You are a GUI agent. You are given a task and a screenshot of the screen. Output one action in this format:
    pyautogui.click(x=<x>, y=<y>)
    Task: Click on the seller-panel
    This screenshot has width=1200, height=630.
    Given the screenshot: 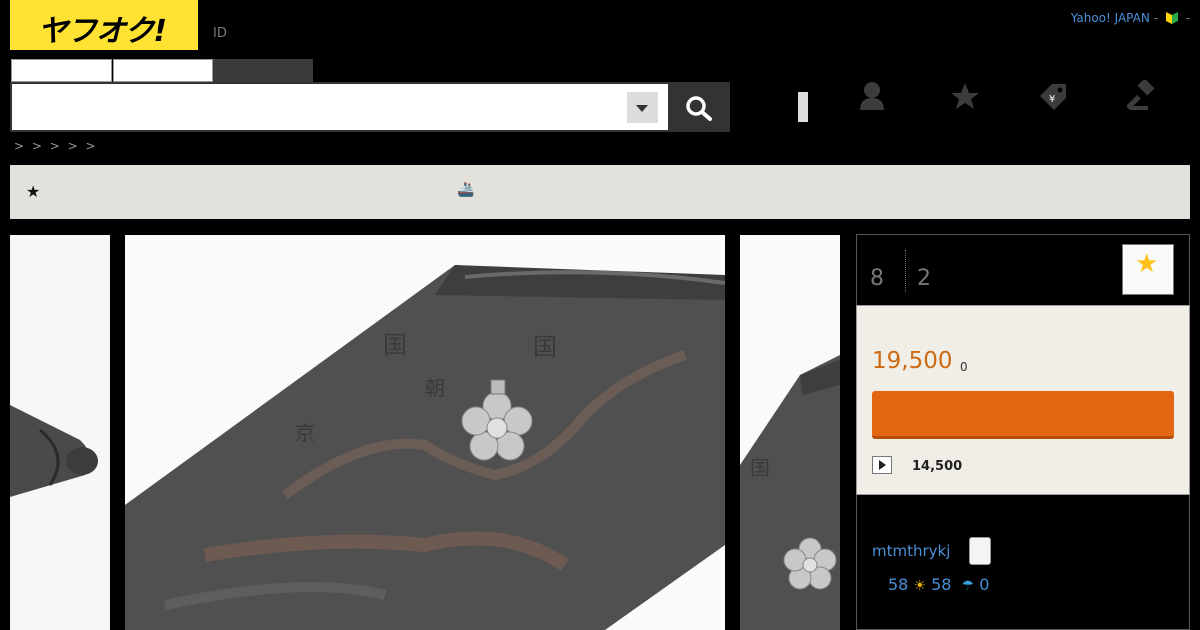 What is the action you would take?
    pyautogui.click(x=1023, y=562)
    